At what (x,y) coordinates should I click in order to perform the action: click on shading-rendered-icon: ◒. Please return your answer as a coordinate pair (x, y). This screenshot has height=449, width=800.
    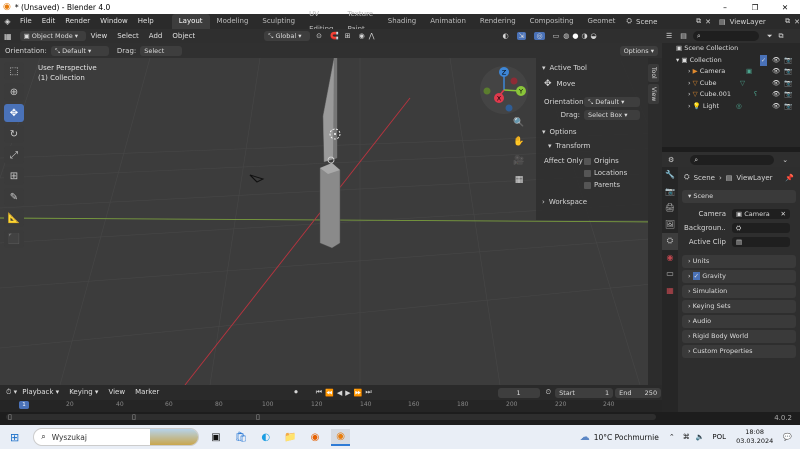
    Looking at the image, I should click on (594, 36).